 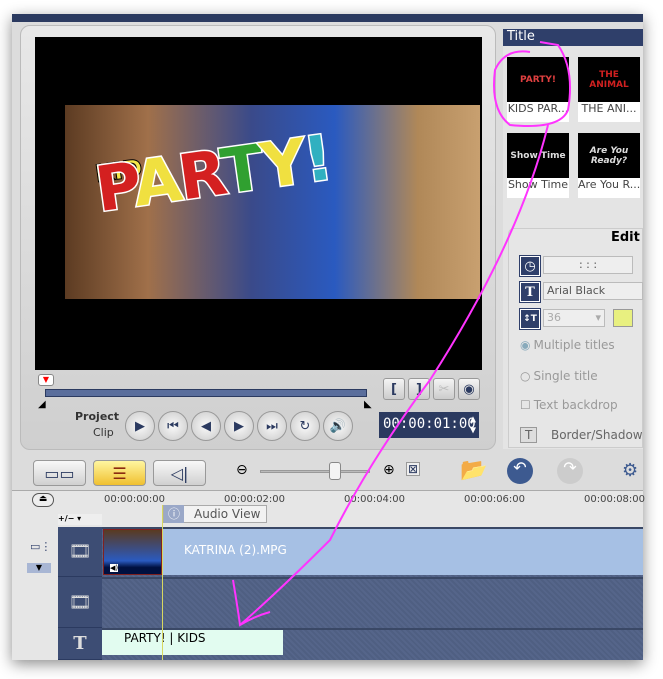 What do you see at coordinates (532, 84) in the screenshot?
I see `annotation-circle` at bounding box center [532, 84].